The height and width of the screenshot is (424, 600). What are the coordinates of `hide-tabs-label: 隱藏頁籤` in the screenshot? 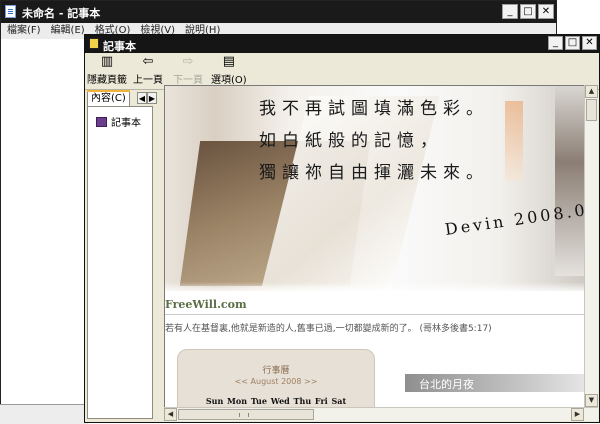 It's located at (107, 80).